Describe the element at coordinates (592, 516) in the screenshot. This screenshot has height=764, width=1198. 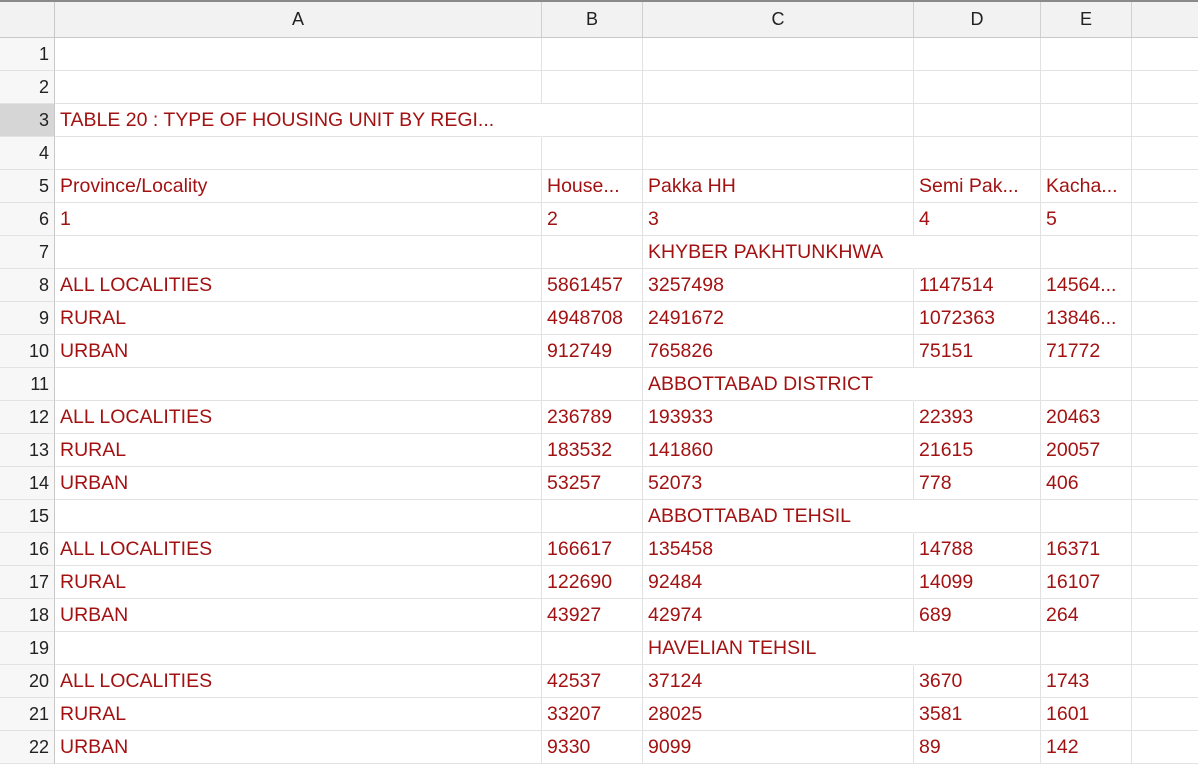
I see `cell-b15` at that location.